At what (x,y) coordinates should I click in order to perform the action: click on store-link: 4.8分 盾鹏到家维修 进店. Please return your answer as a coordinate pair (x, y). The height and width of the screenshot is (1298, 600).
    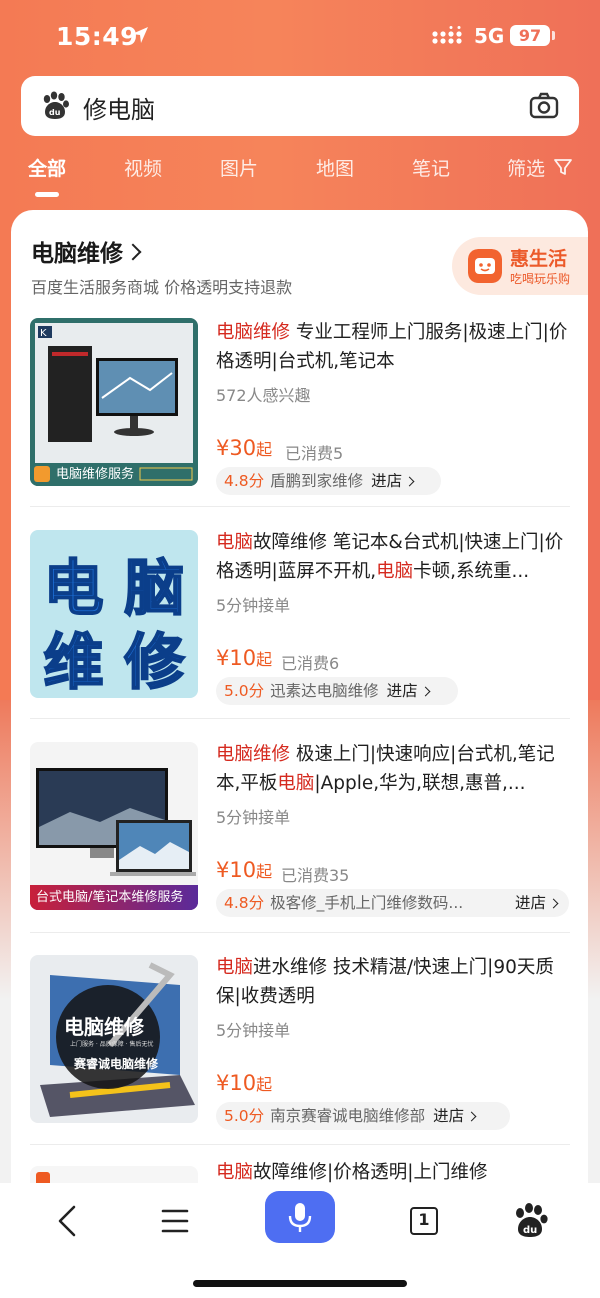
    Looking at the image, I should click on (328, 481).